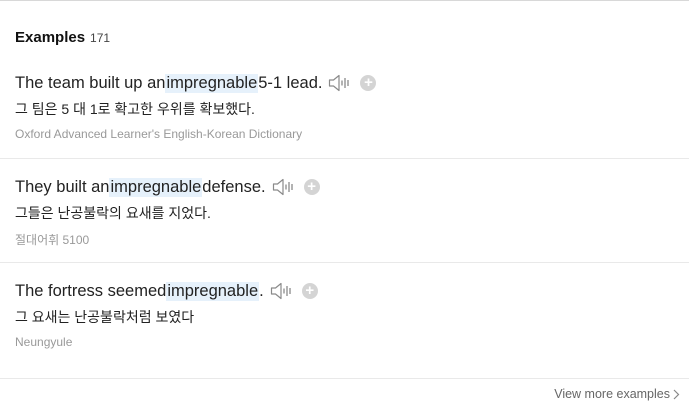  What do you see at coordinates (612, 394) in the screenshot?
I see `view-more-label: View more examples` at bounding box center [612, 394].